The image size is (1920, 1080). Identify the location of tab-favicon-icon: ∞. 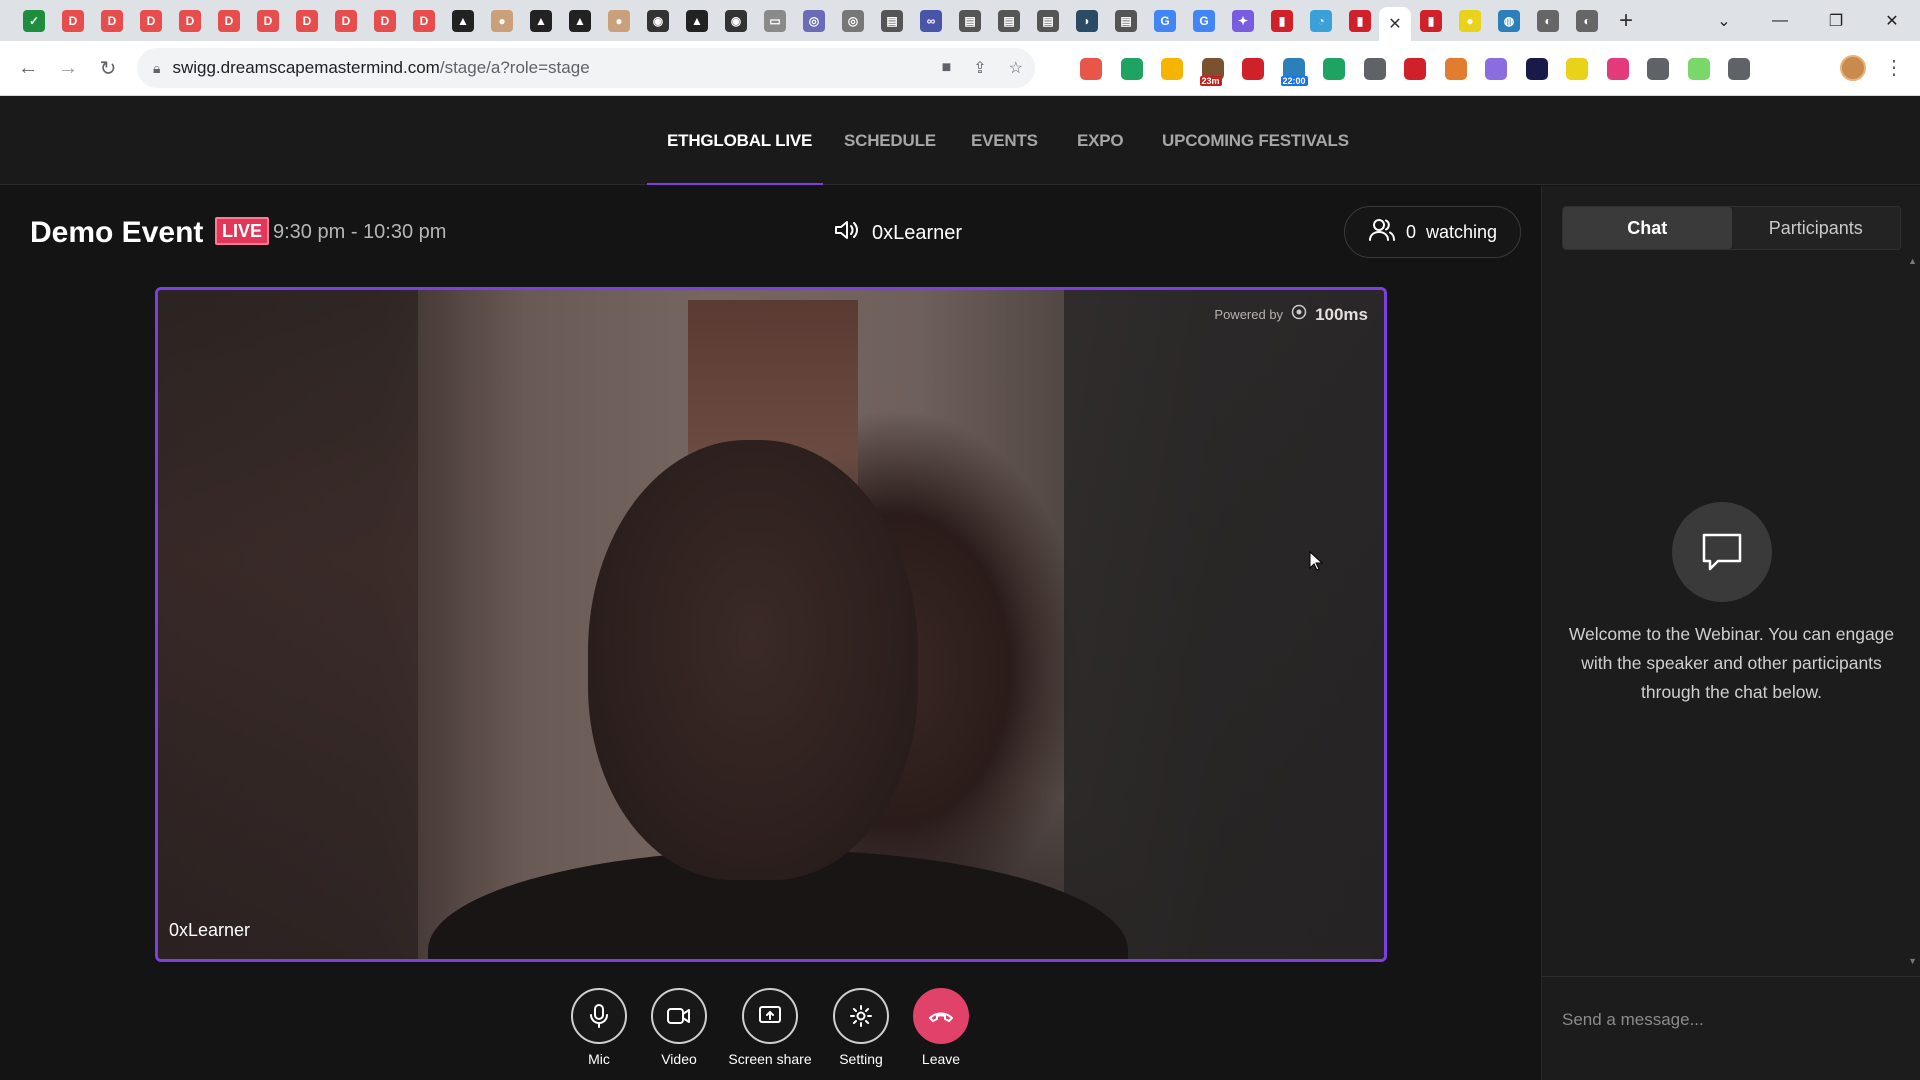
(931, 20).